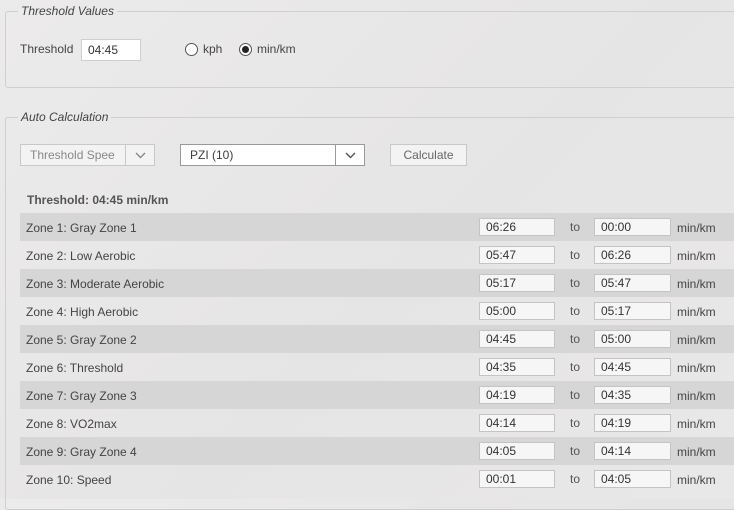 This screenshot has height=510, width=734. Describe the element at coordinates (111, 50) in the screenshot. I see `threshold-input` at that location.